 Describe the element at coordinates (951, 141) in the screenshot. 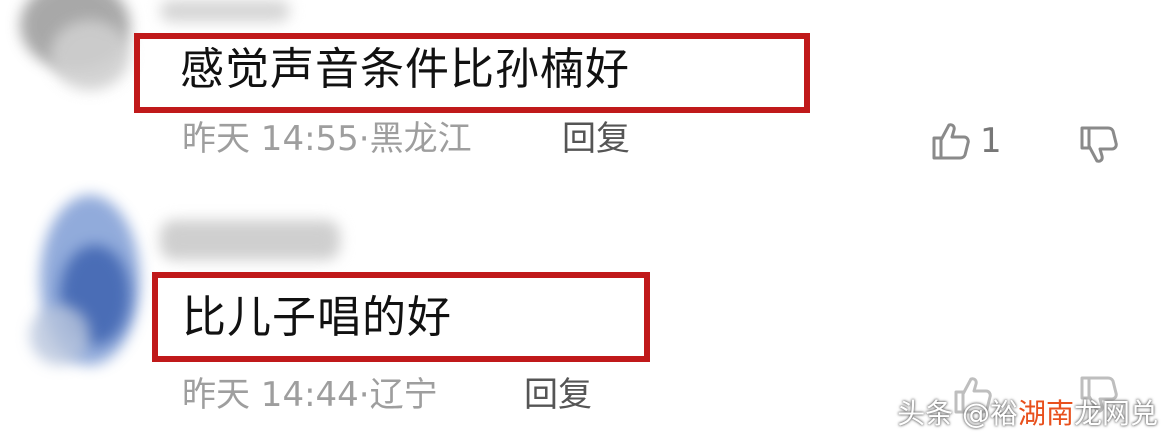

I see `thumbs-up-icon` at that location.